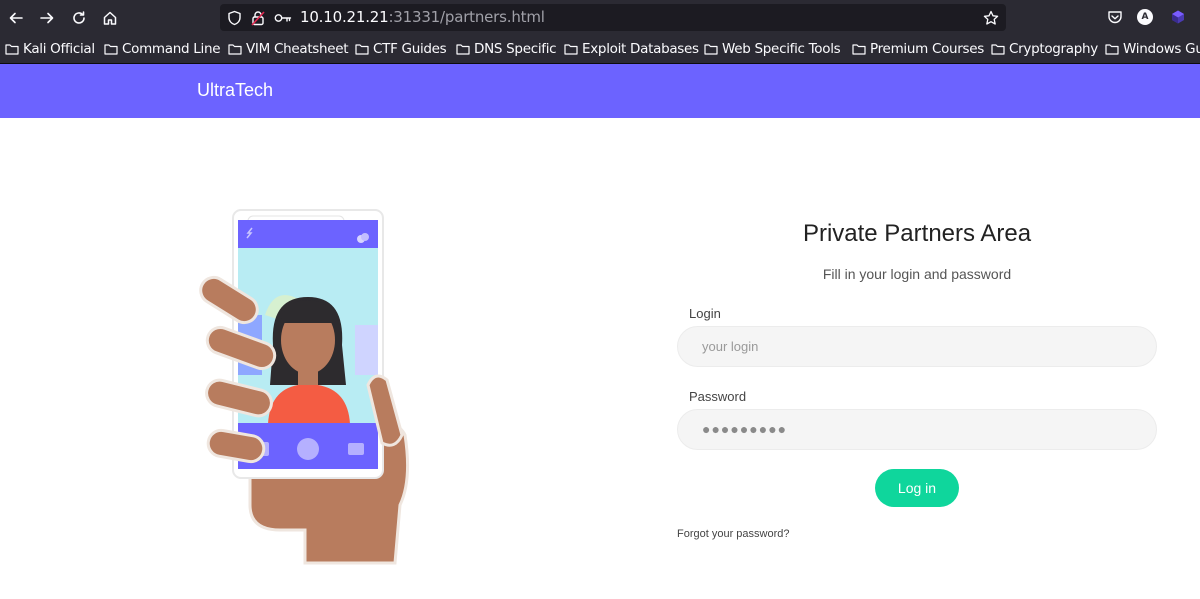  I want to click on url-text: 10.10.21.21:31331/partners.html, so click(422, 17).